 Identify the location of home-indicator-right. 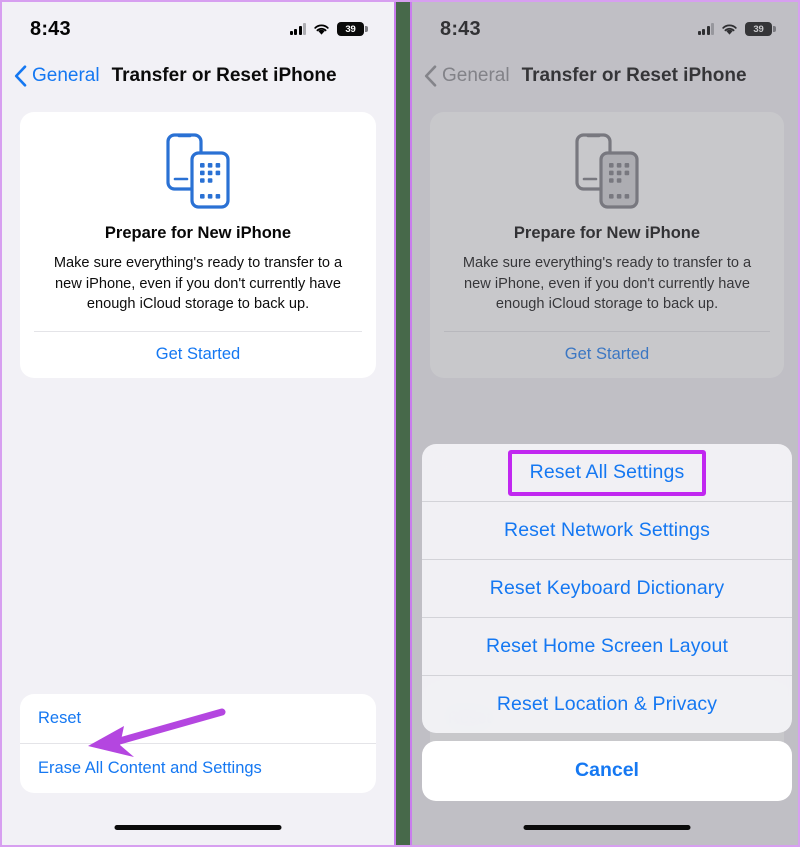
(607, 827).